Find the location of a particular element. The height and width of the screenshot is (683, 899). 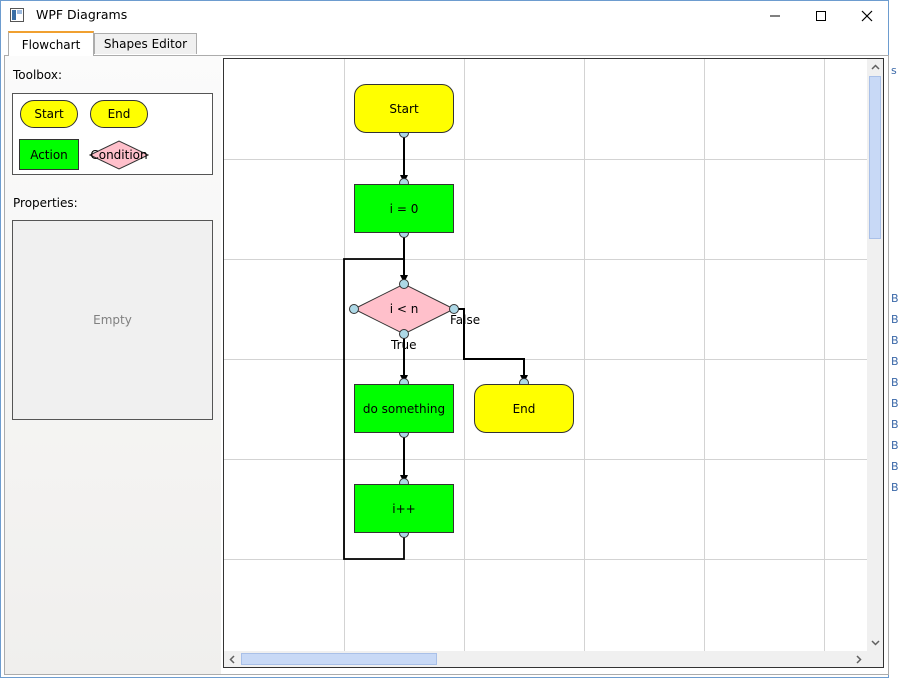

scroll-right-icon is located at coordinates (859, 659).